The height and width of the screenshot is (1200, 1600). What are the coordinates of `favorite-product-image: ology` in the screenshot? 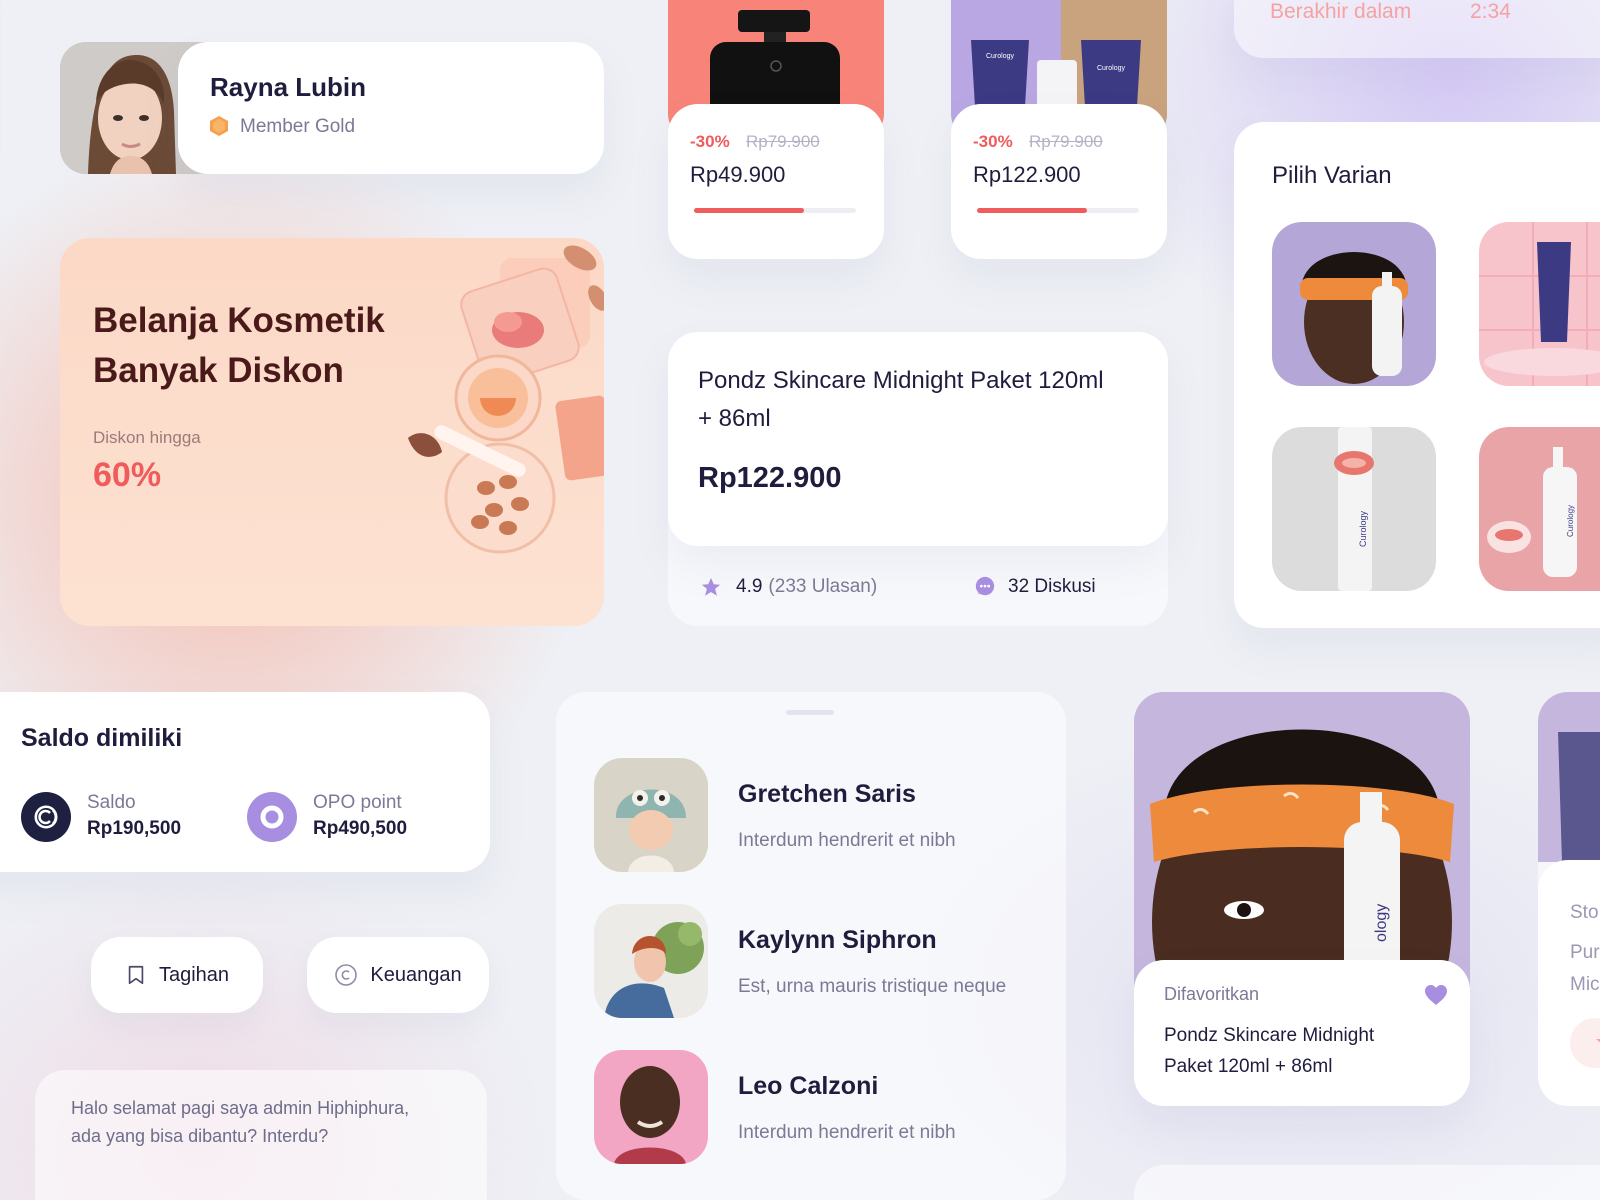 It's located at (1302, 842).